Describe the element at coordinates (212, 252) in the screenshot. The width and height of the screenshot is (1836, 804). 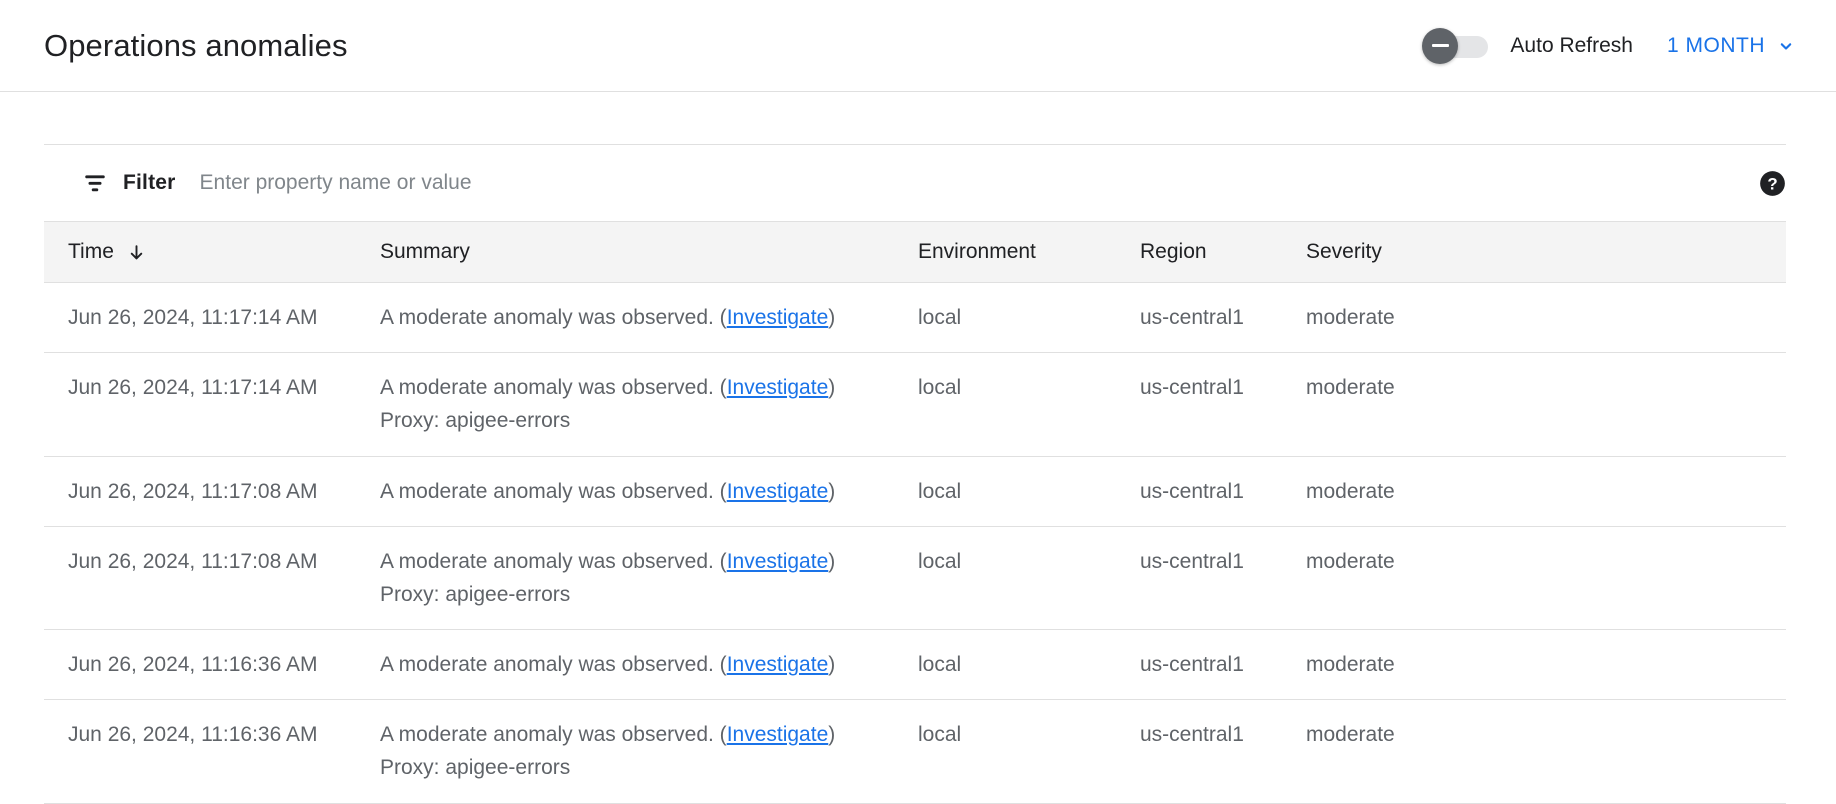
I see `column-header-time: Time` at that location.